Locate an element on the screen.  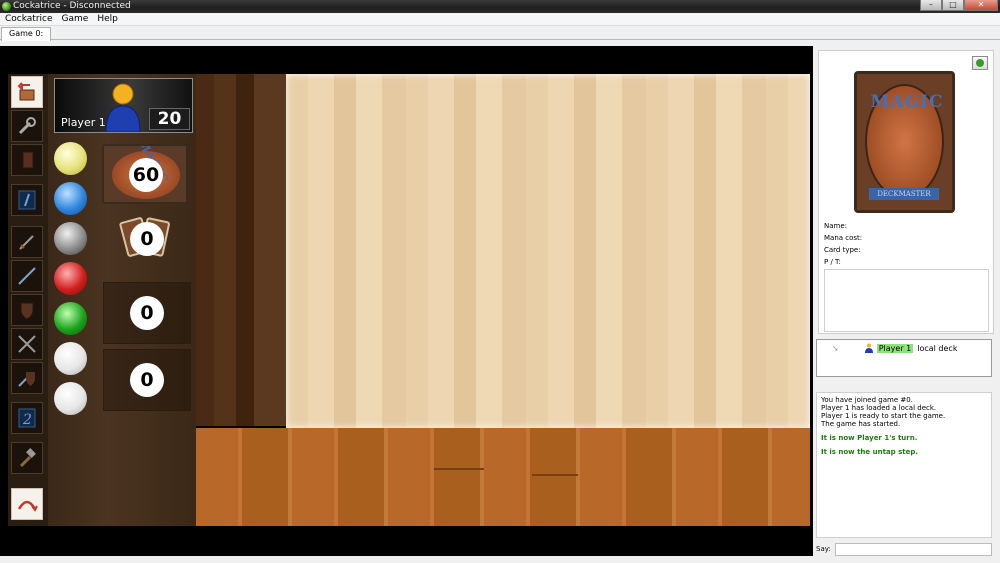
window-title-bar: Cockatrice - Disconnected – □ ✕ is located at coordinates (500, 6).